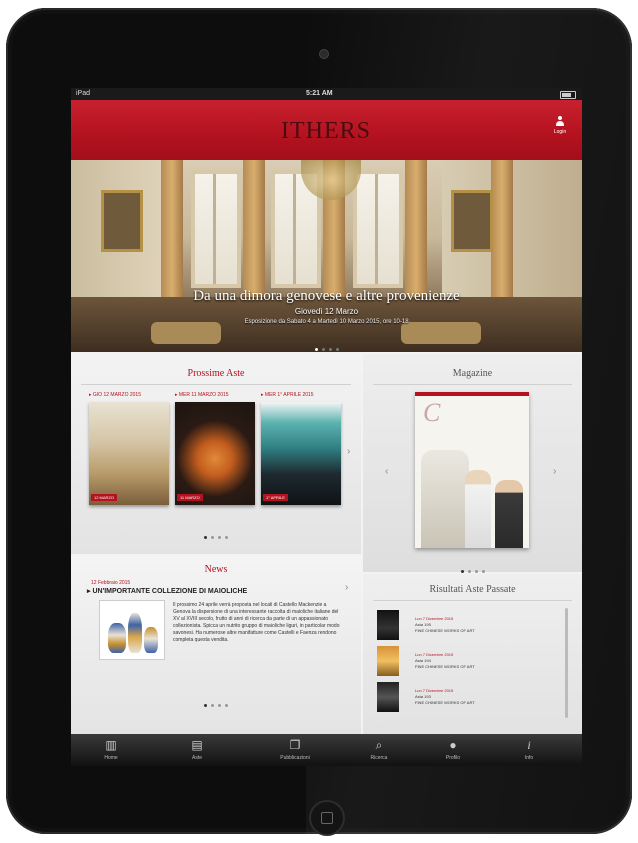 The height and width of the screenshot is (843, 638). I want to click on home-button, so click(327, 818).